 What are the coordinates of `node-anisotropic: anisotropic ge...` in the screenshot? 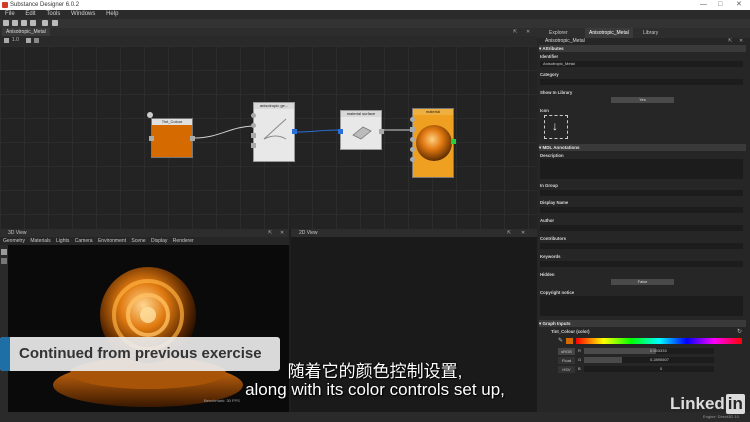 It's located at (274, 132).